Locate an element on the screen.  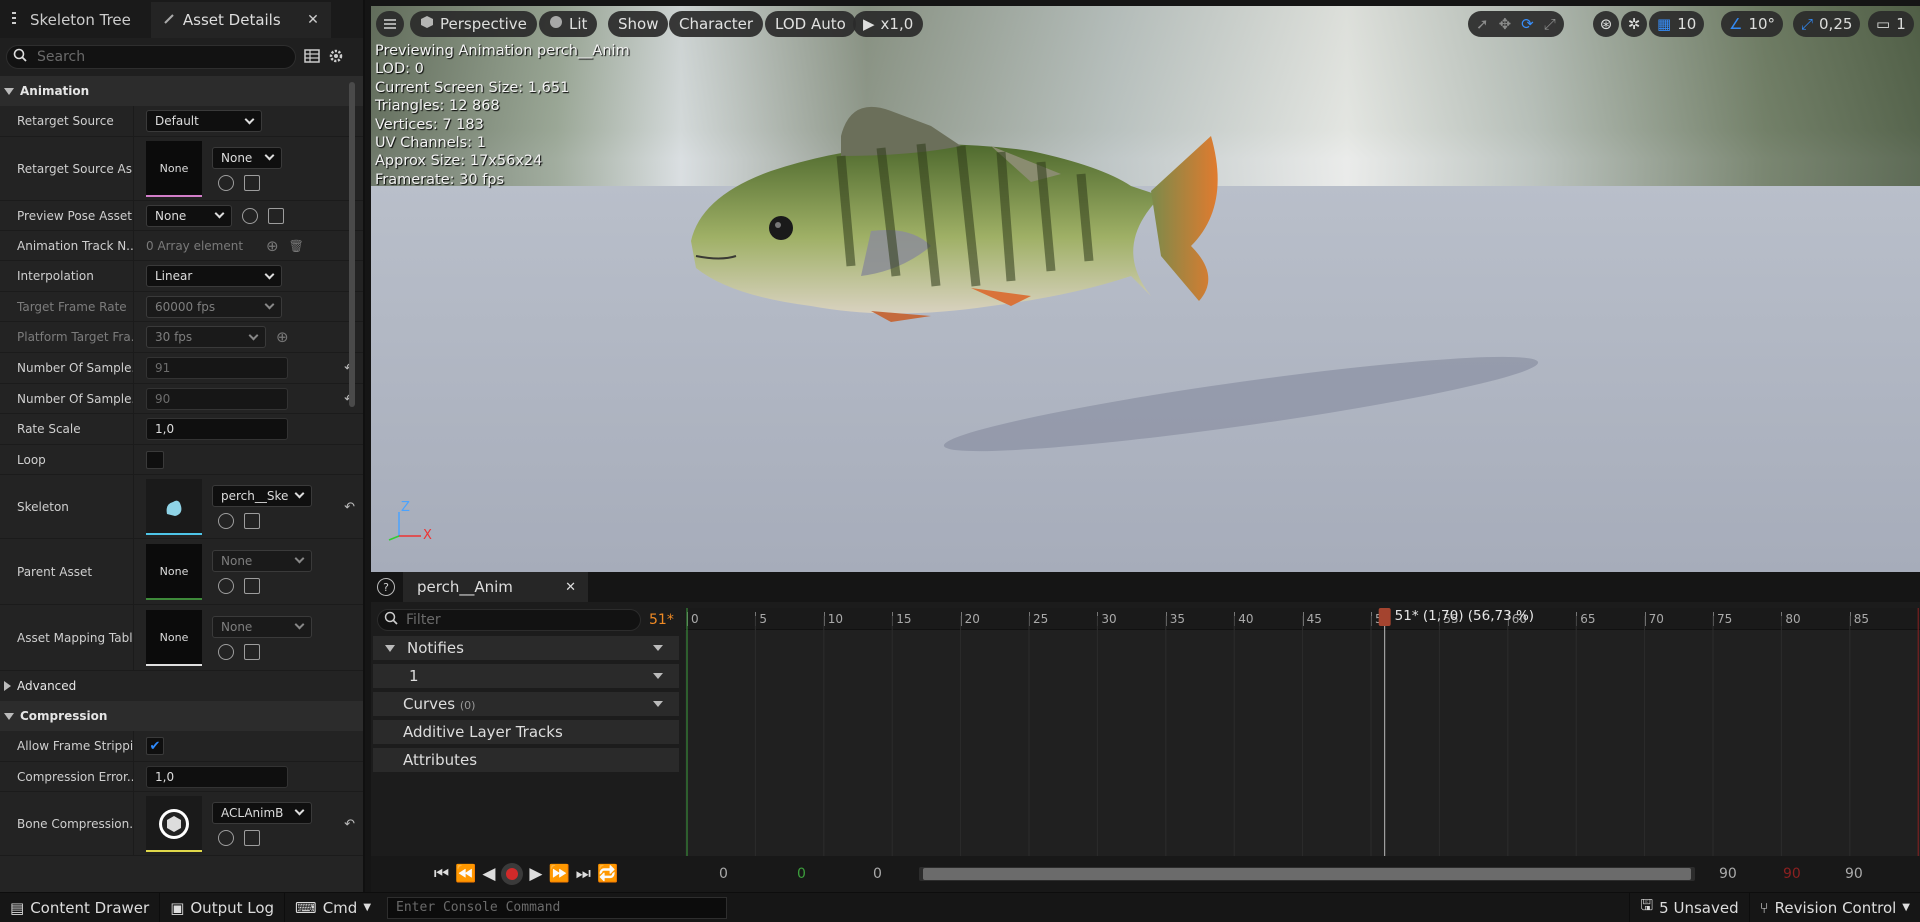
viewport-menu-button is located at coordinates (390, 24).